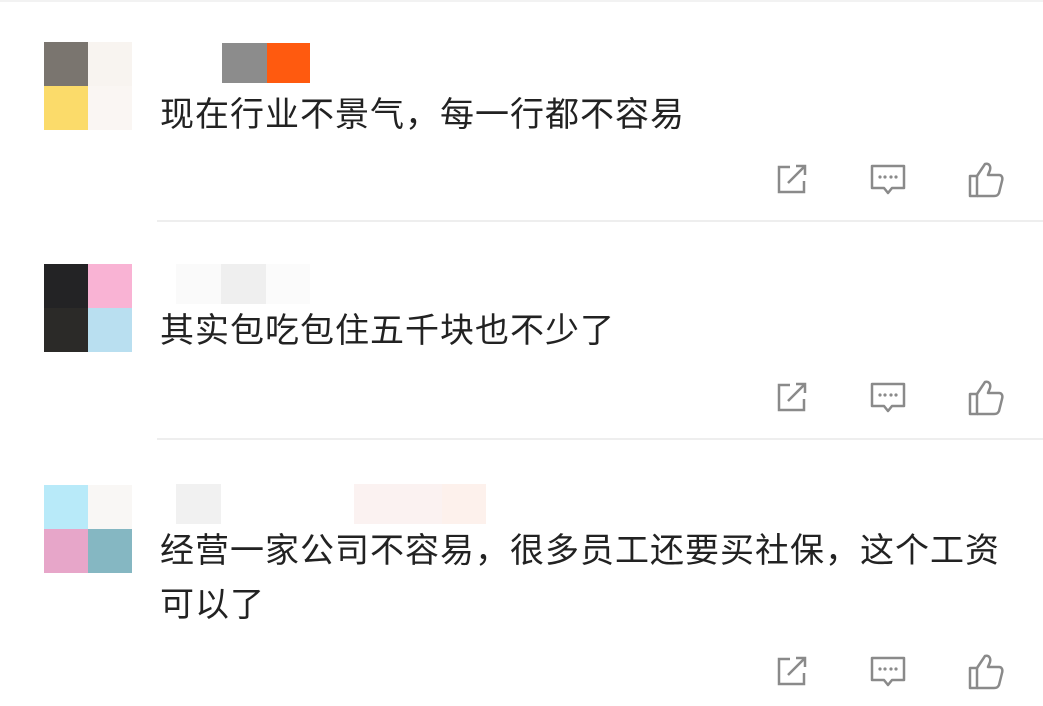 The width and height of the screenshot is (1043, 706). I want to click on comment-text: 现在行业不景气，每一行都不容易, so click(422, 115).